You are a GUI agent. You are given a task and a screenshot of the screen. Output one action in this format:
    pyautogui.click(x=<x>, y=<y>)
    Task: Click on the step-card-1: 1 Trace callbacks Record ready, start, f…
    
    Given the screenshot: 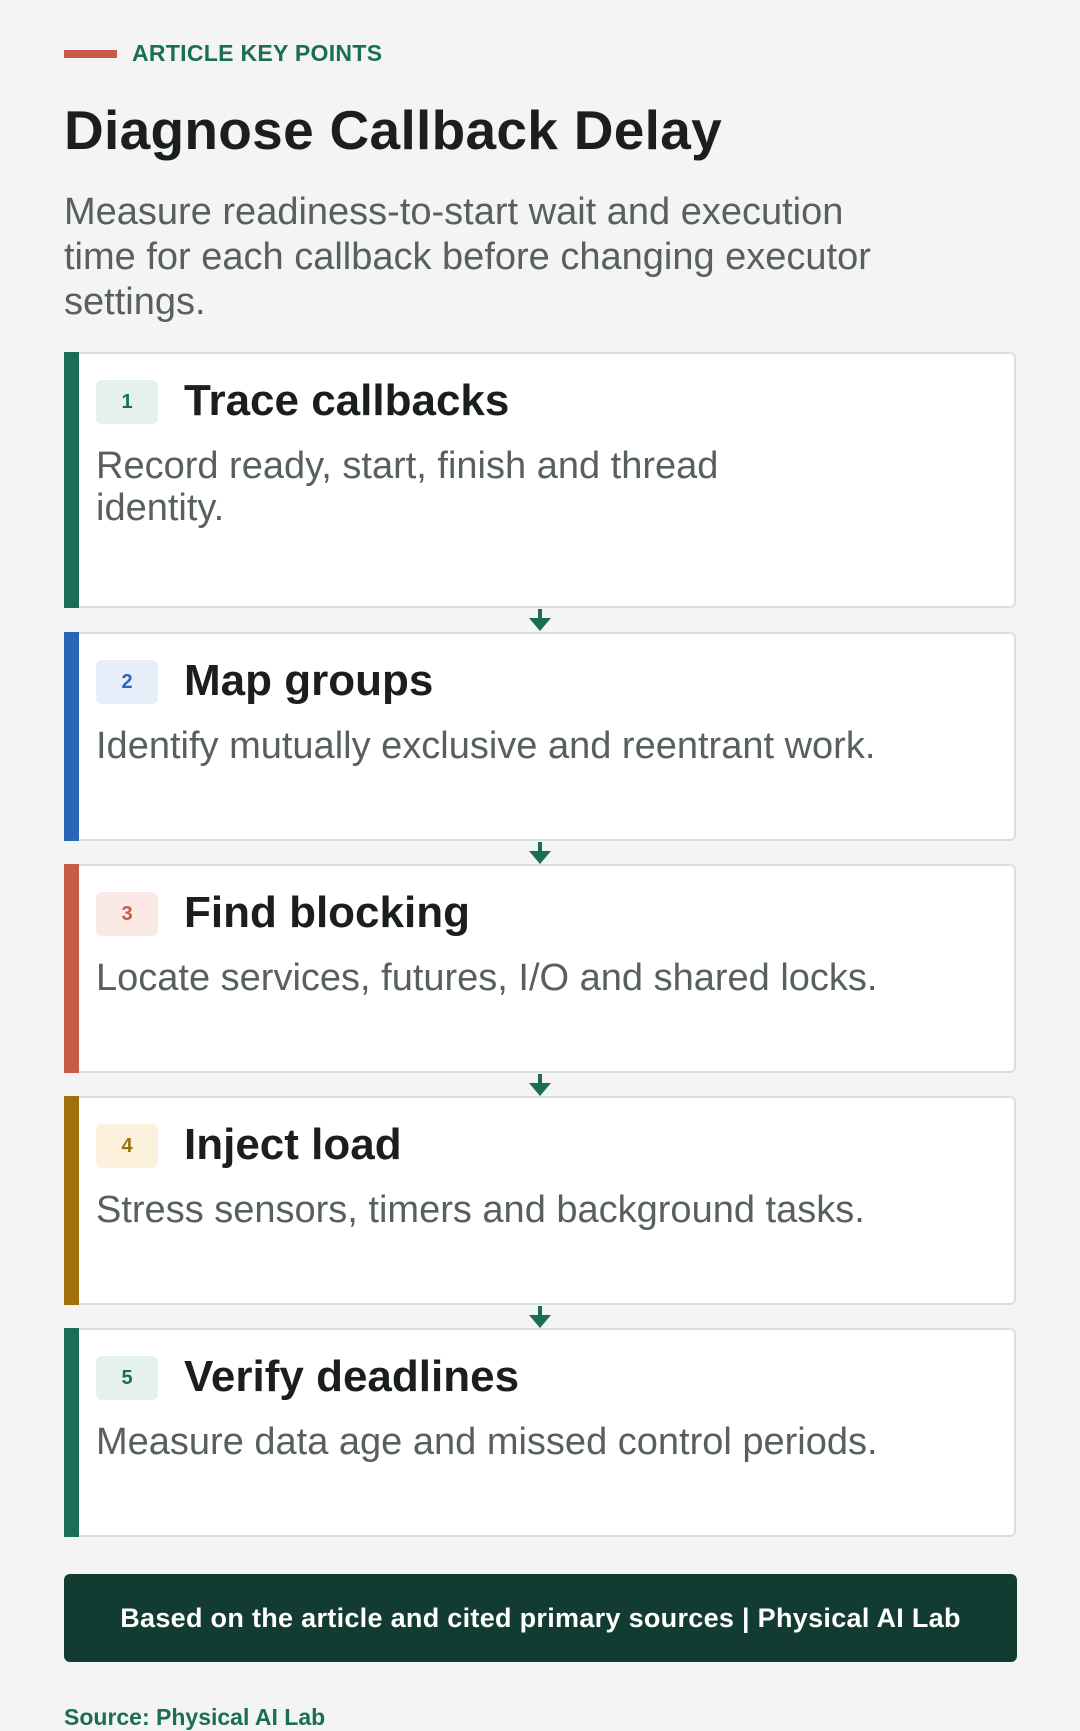 What is the action you would take?
    pyautogui.click(x=540, y=480)
    